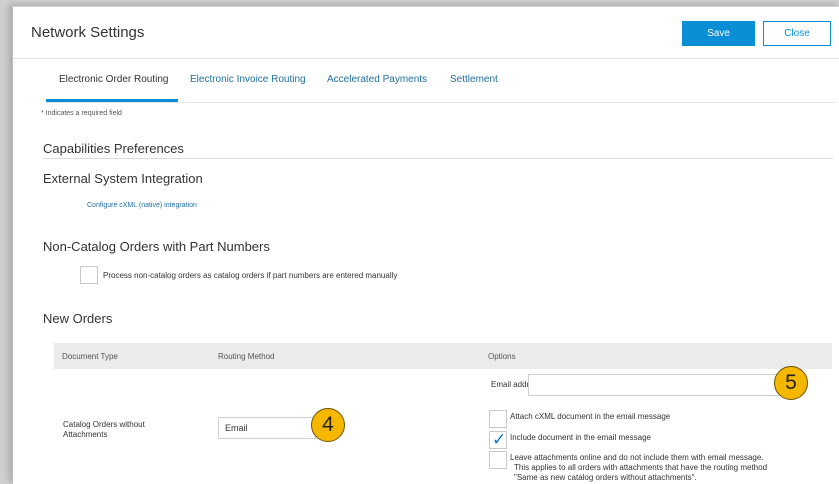 The image size is (839, 484). I want to click on save-button: Save, so click(718, 33).